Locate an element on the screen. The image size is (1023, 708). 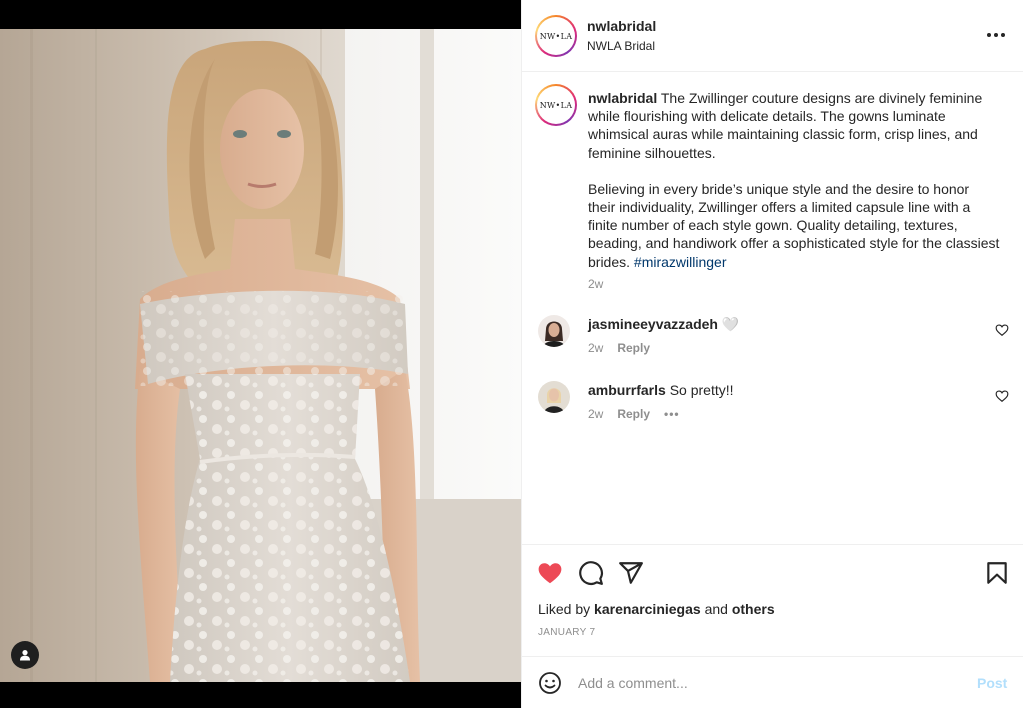
paper-plane-icon is located at coordinates (631, 573).